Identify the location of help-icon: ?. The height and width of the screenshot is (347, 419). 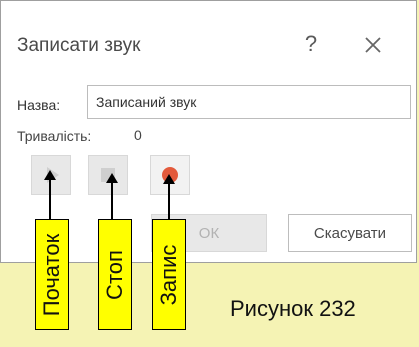
(311, 43).